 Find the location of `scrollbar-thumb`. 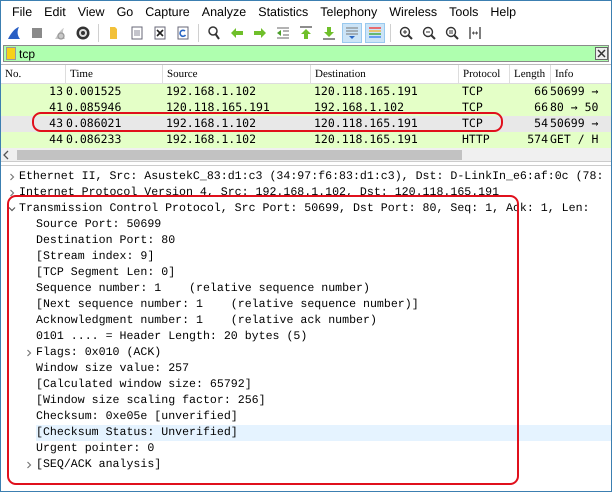

scrollbar-thumb is located at coordinates (239, 155).